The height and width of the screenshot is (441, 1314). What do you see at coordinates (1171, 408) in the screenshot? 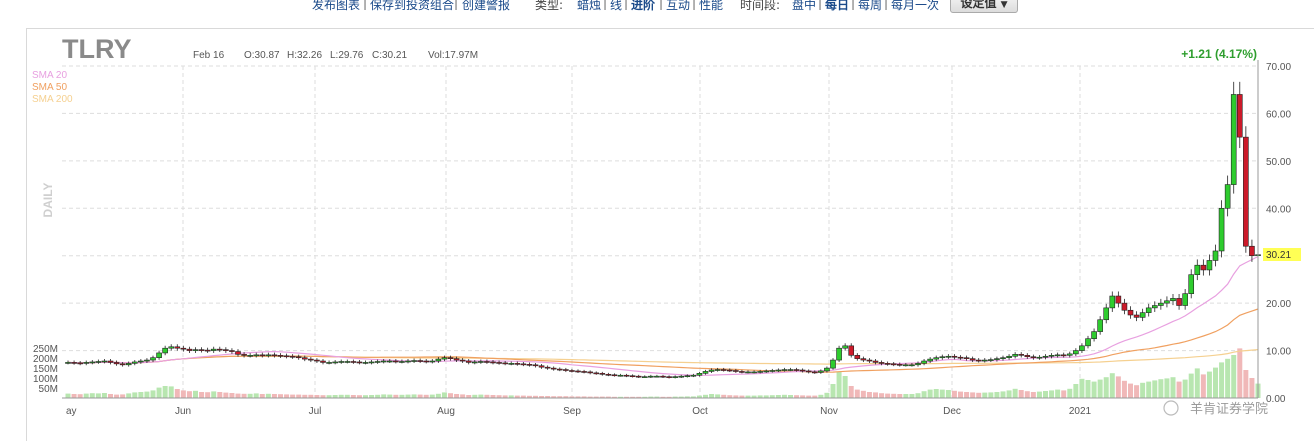
I see `watermark-logo-icon` at bounding box center [1171, 408].